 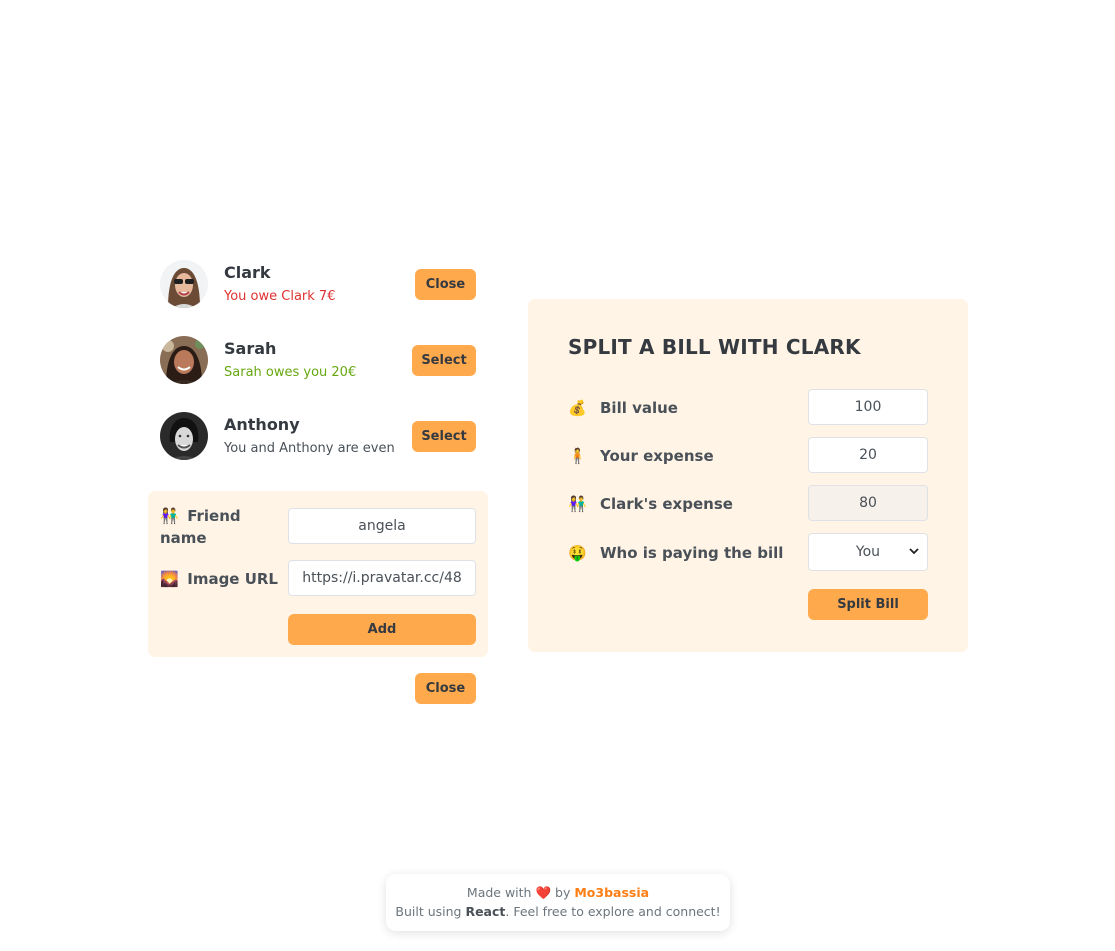 I want to click on friend-name-label: 👫 Friend name, so click(x=200, y=527).